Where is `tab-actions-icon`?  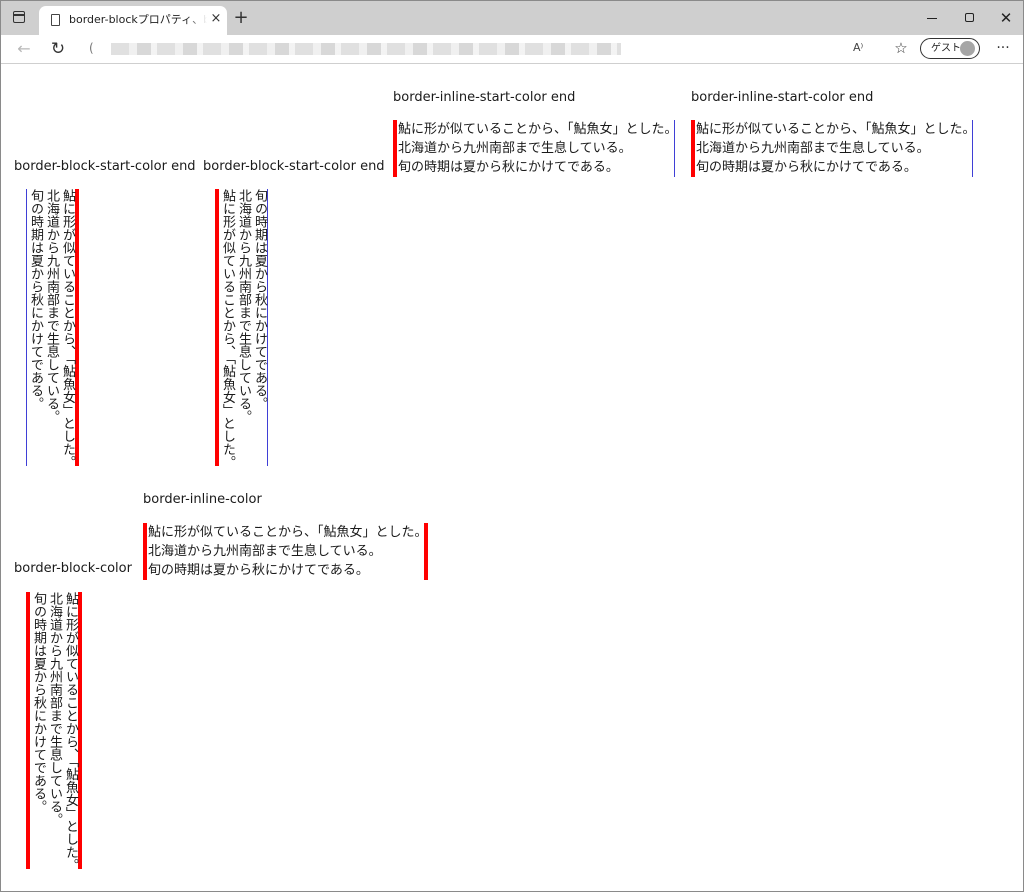 tab-actions-icon is located at coordinates (19, 17).